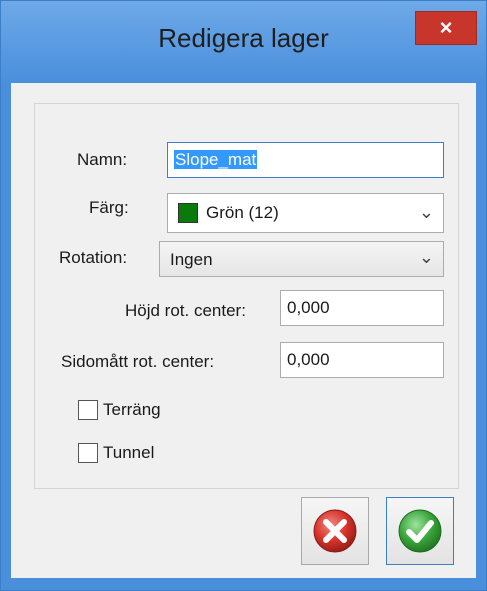 This screenshot has width=487, height=591. What do you see at coordinates (481, 330) in the screenshot?
I see `window-frame-right` at bounding box center [481, 330].